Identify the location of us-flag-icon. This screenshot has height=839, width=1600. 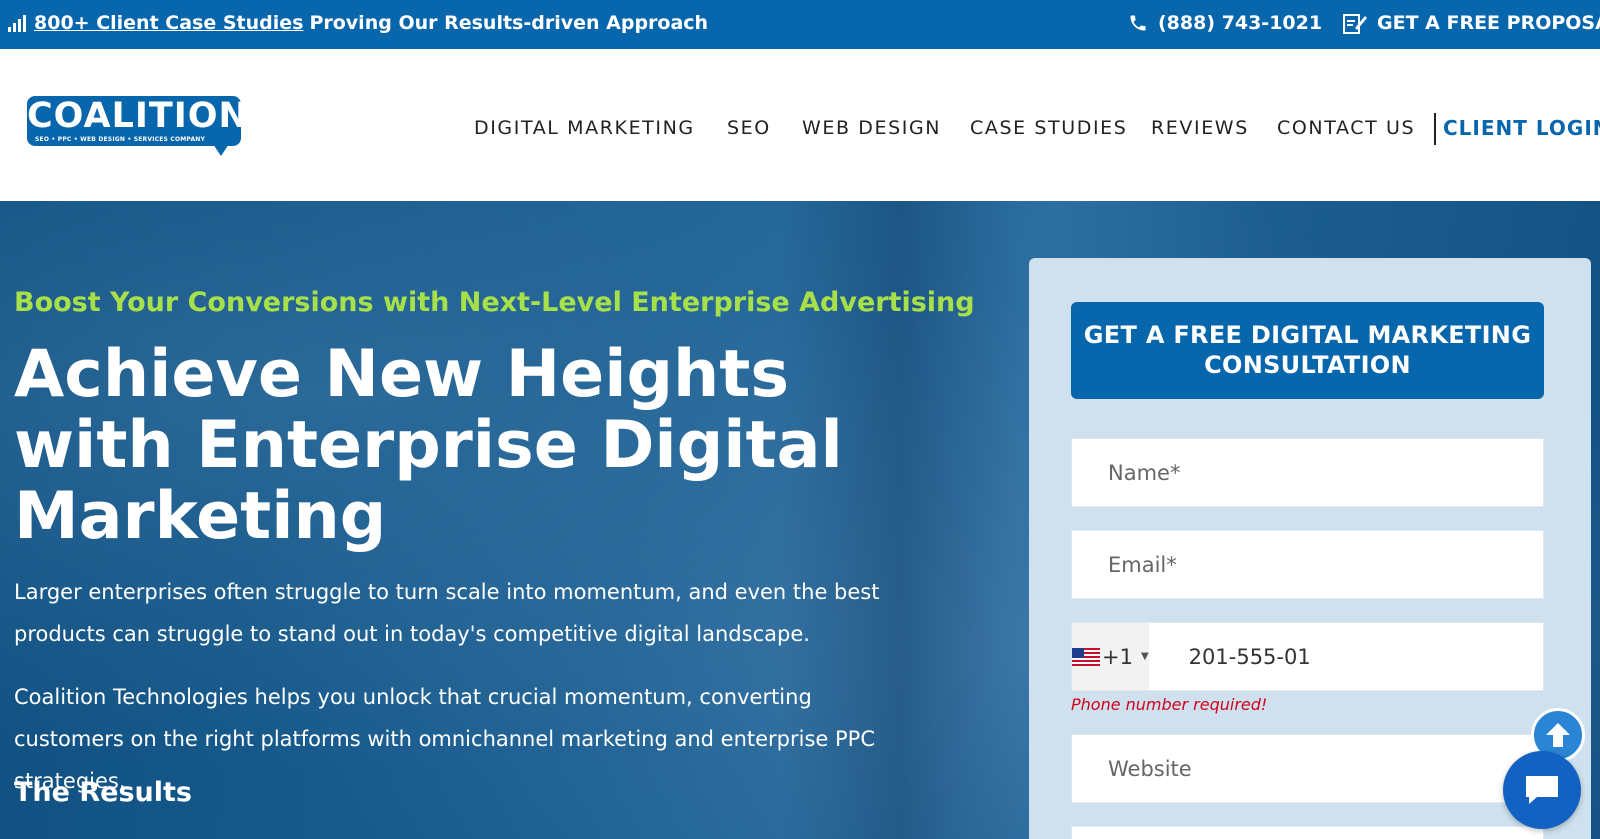
(1086, 656).